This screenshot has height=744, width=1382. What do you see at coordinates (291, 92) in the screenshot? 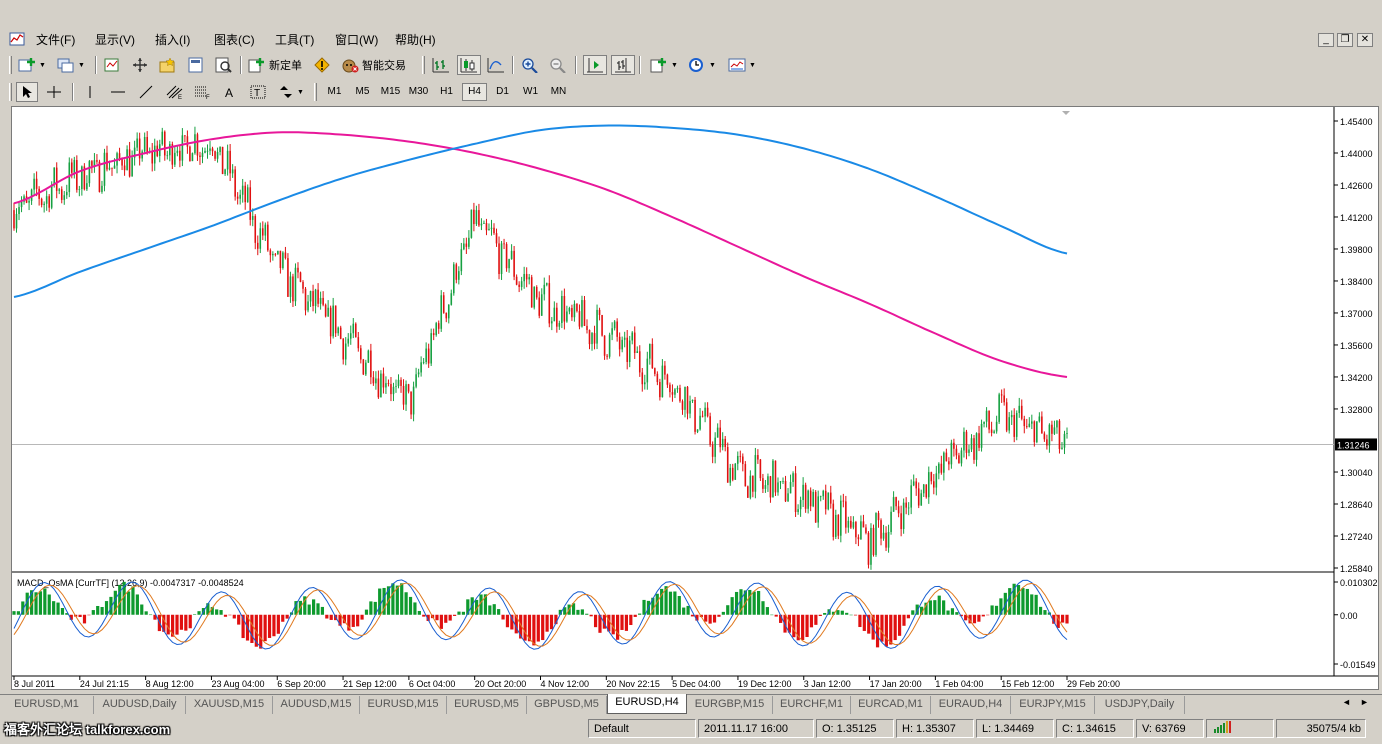
I see `arrows-tool: ▼` at bounding box center [291, 92].